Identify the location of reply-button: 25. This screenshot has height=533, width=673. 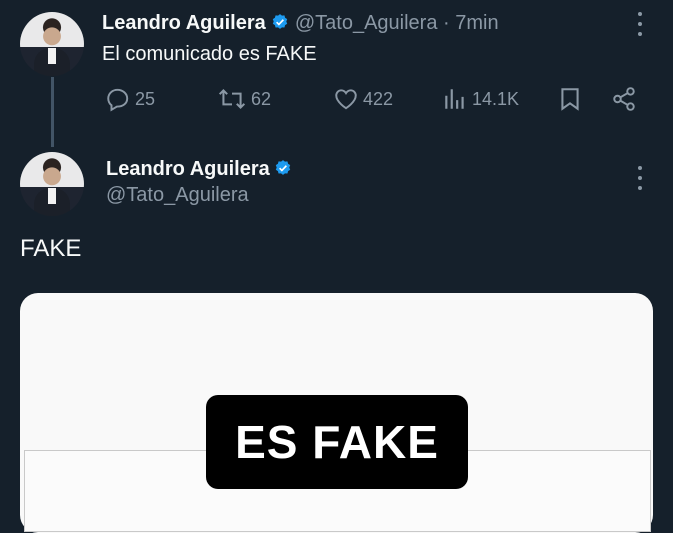
(130, 99).